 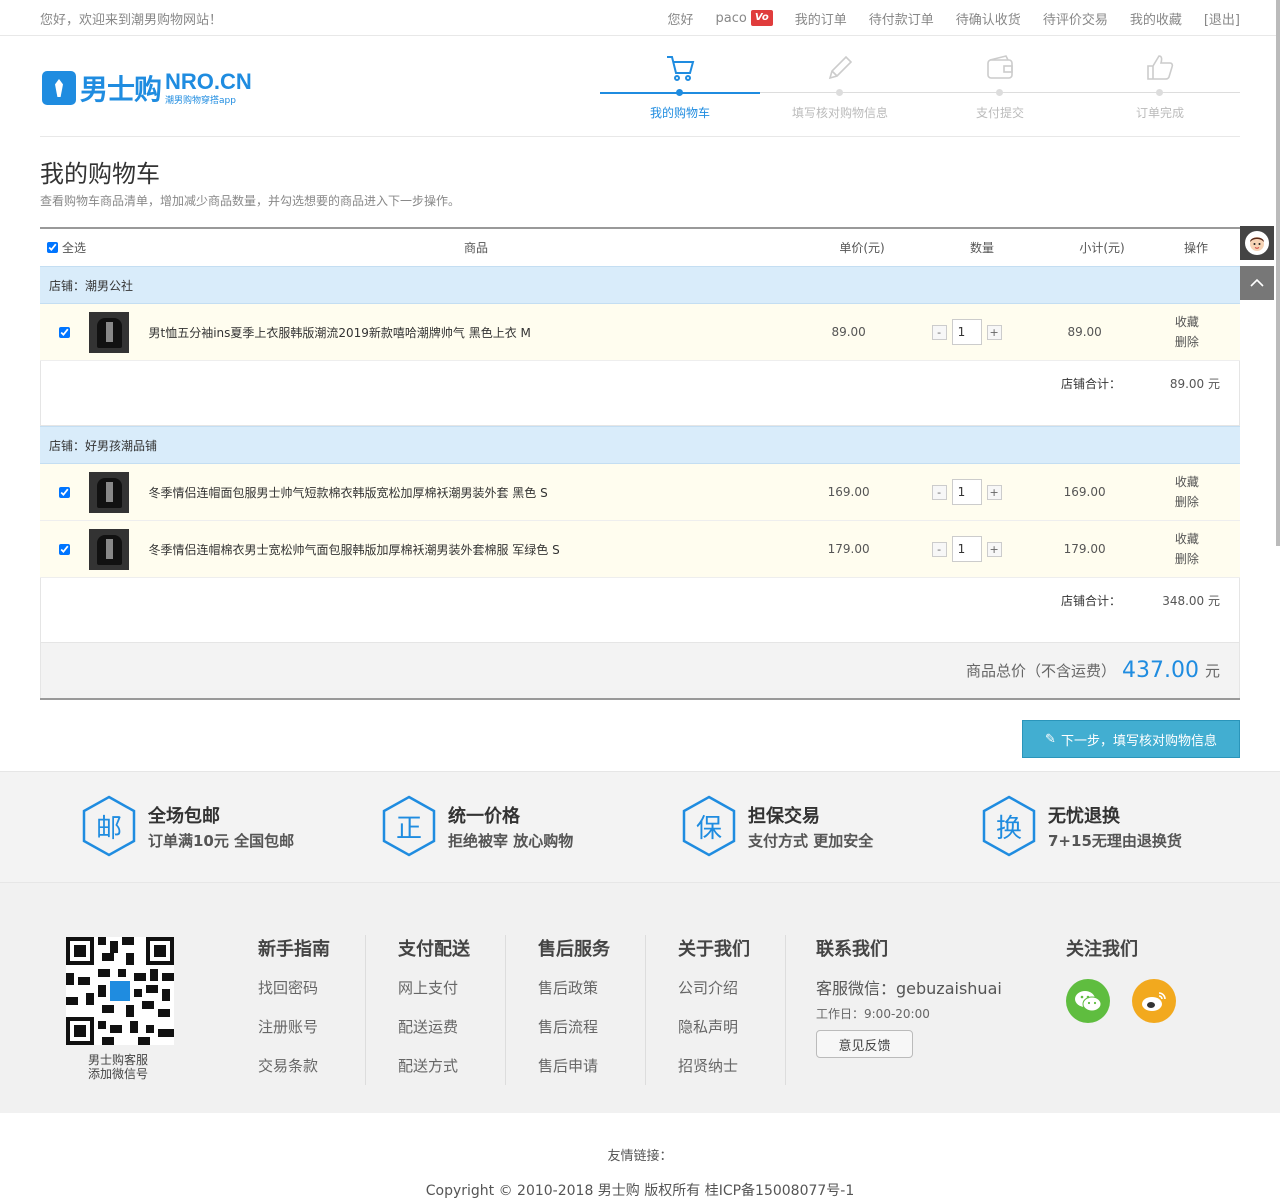 What do you see at coordinates (476, 248) in the screenshot?
I see `goods-header: 商品` at bounding box center [476, 248].